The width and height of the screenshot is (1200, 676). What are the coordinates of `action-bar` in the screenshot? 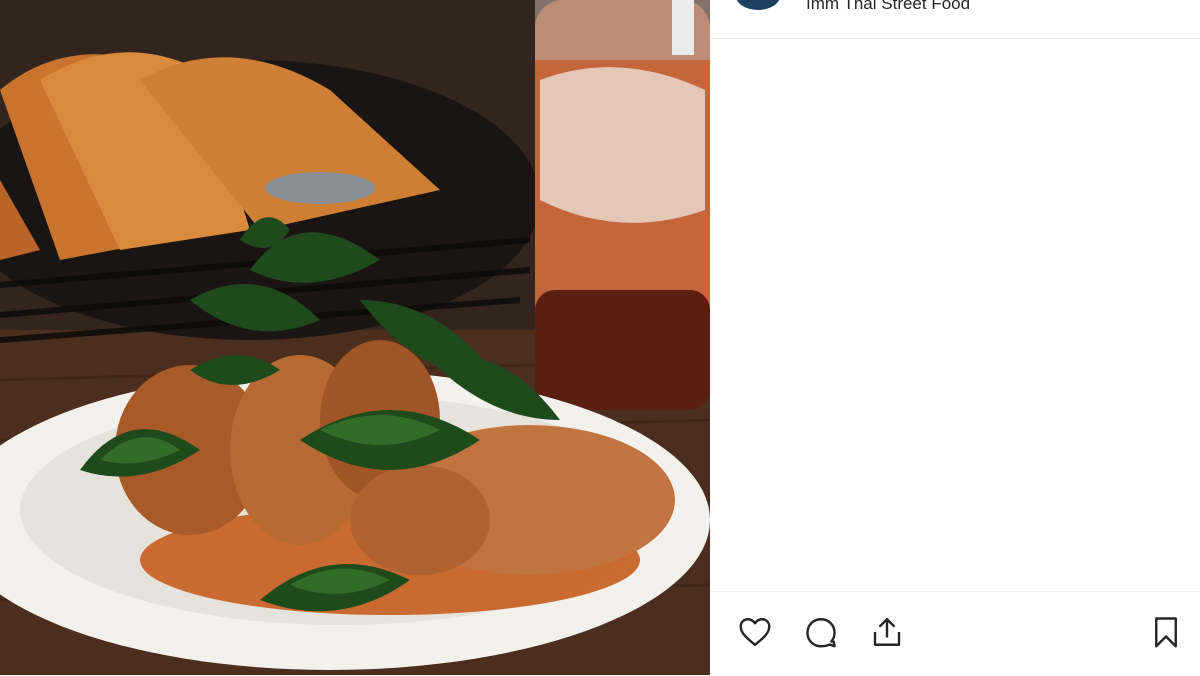 It's located at (955, 633).